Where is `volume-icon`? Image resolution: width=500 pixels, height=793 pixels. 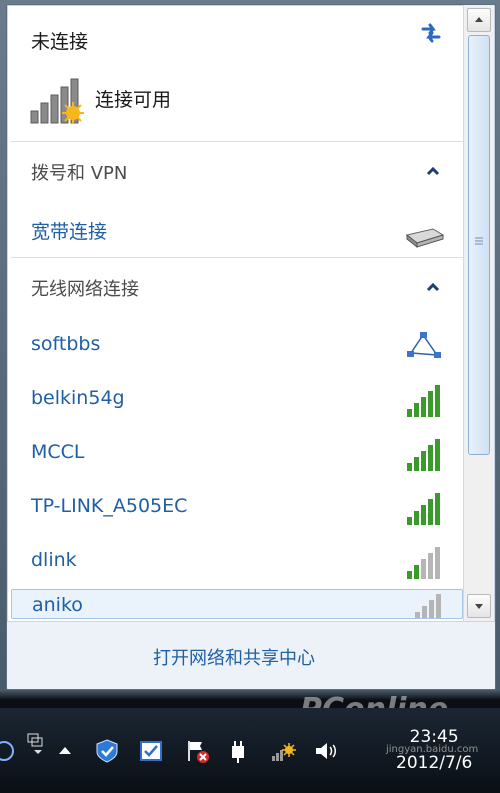 volume-icon is located at coordinates (325, 751).